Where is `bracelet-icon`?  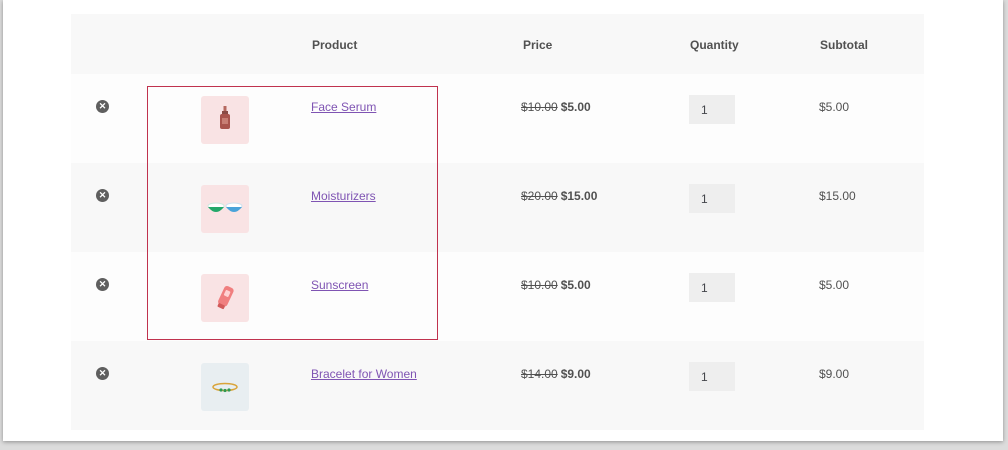 bracelet-icon is located at coordinates (225, 387).